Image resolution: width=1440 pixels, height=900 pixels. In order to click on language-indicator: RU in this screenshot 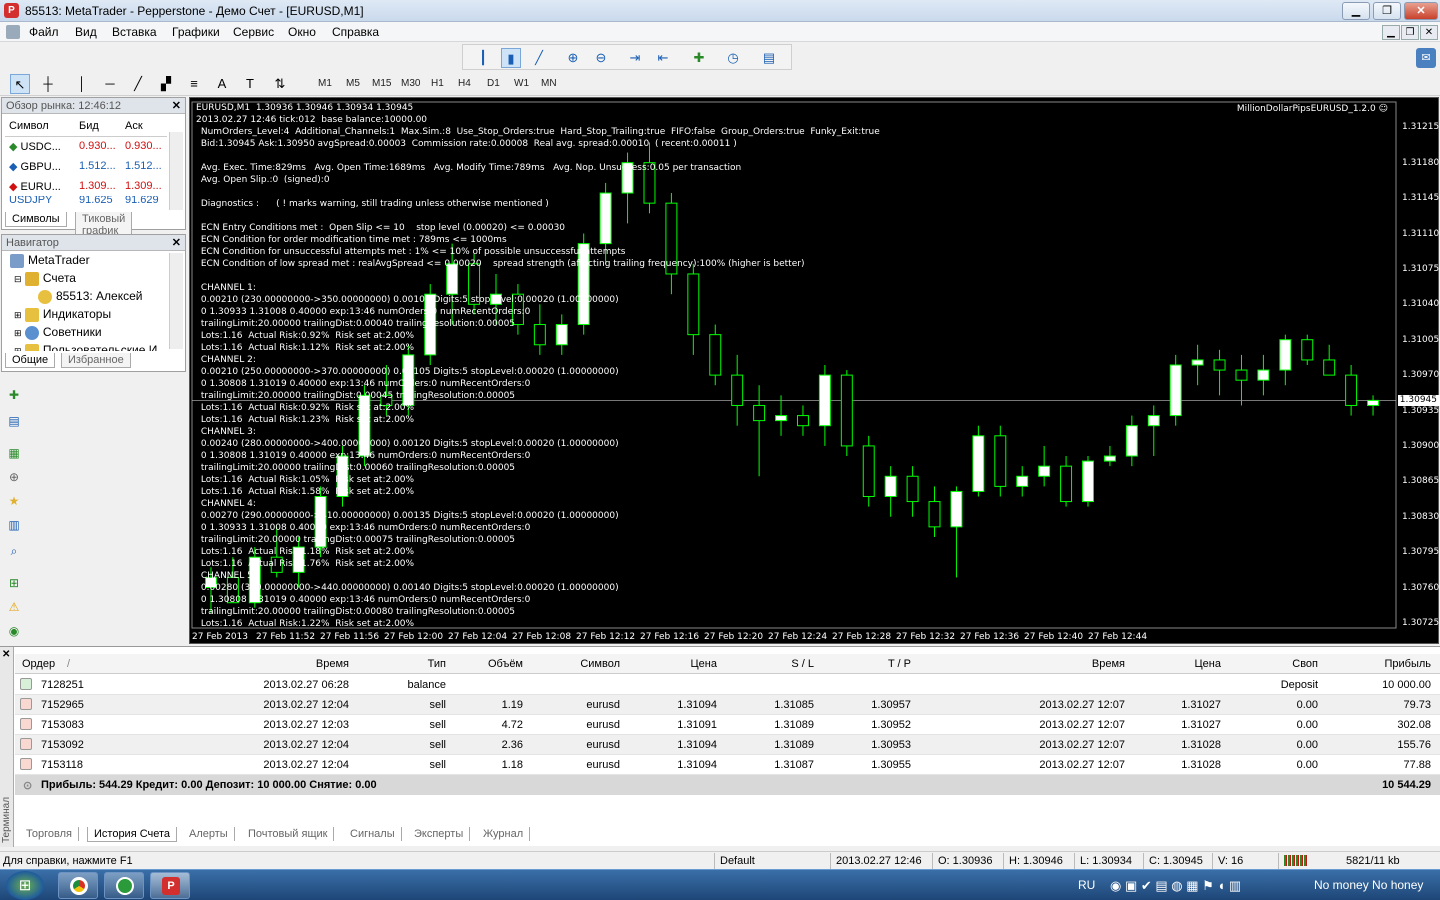, I will do `click(1086, 885)`.